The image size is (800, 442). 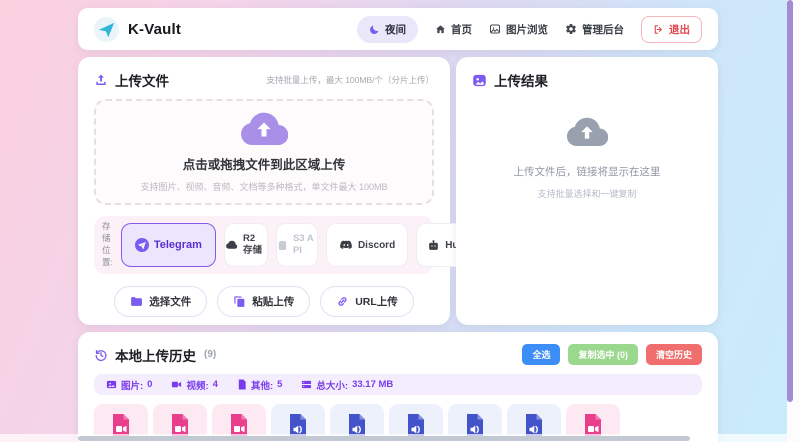 I want to click on nav-home-label: 首页, so click(x=461, y=29).